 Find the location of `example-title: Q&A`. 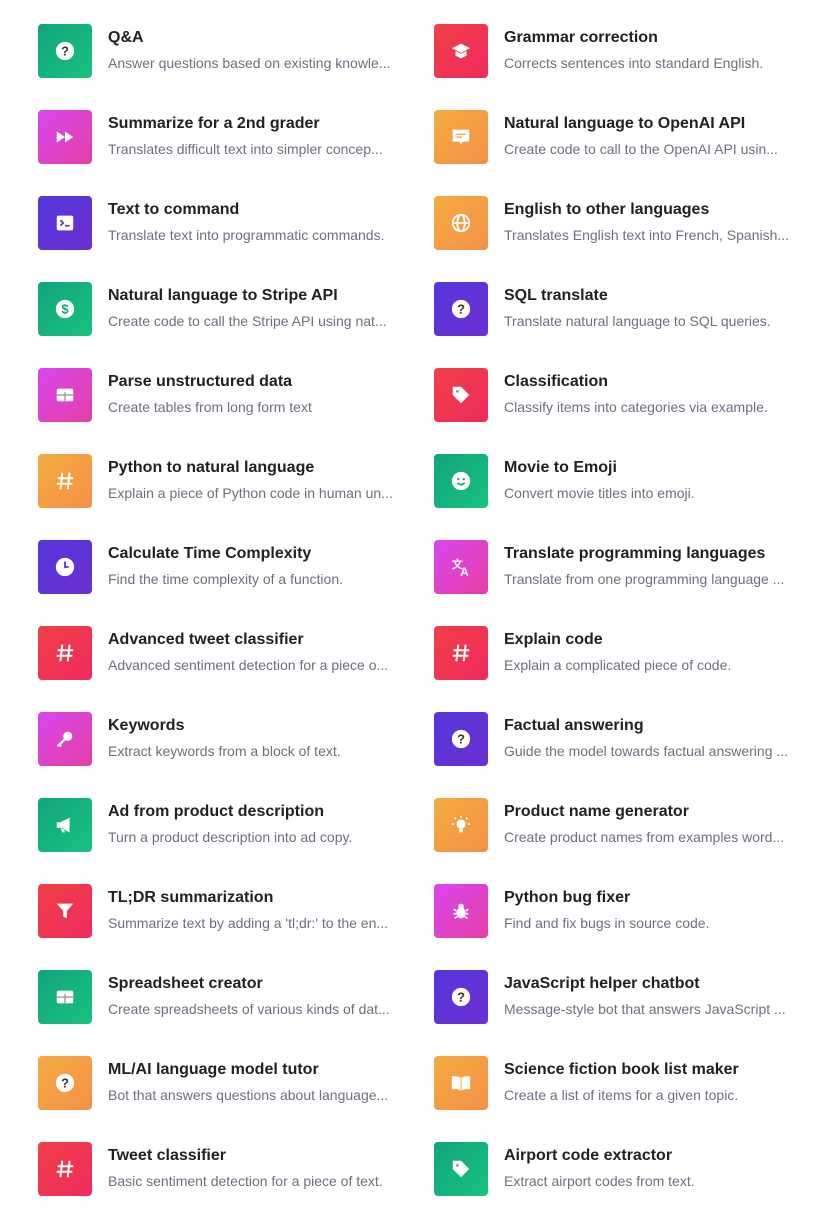

example-title: Q&A is located at coordinates (126, 37).